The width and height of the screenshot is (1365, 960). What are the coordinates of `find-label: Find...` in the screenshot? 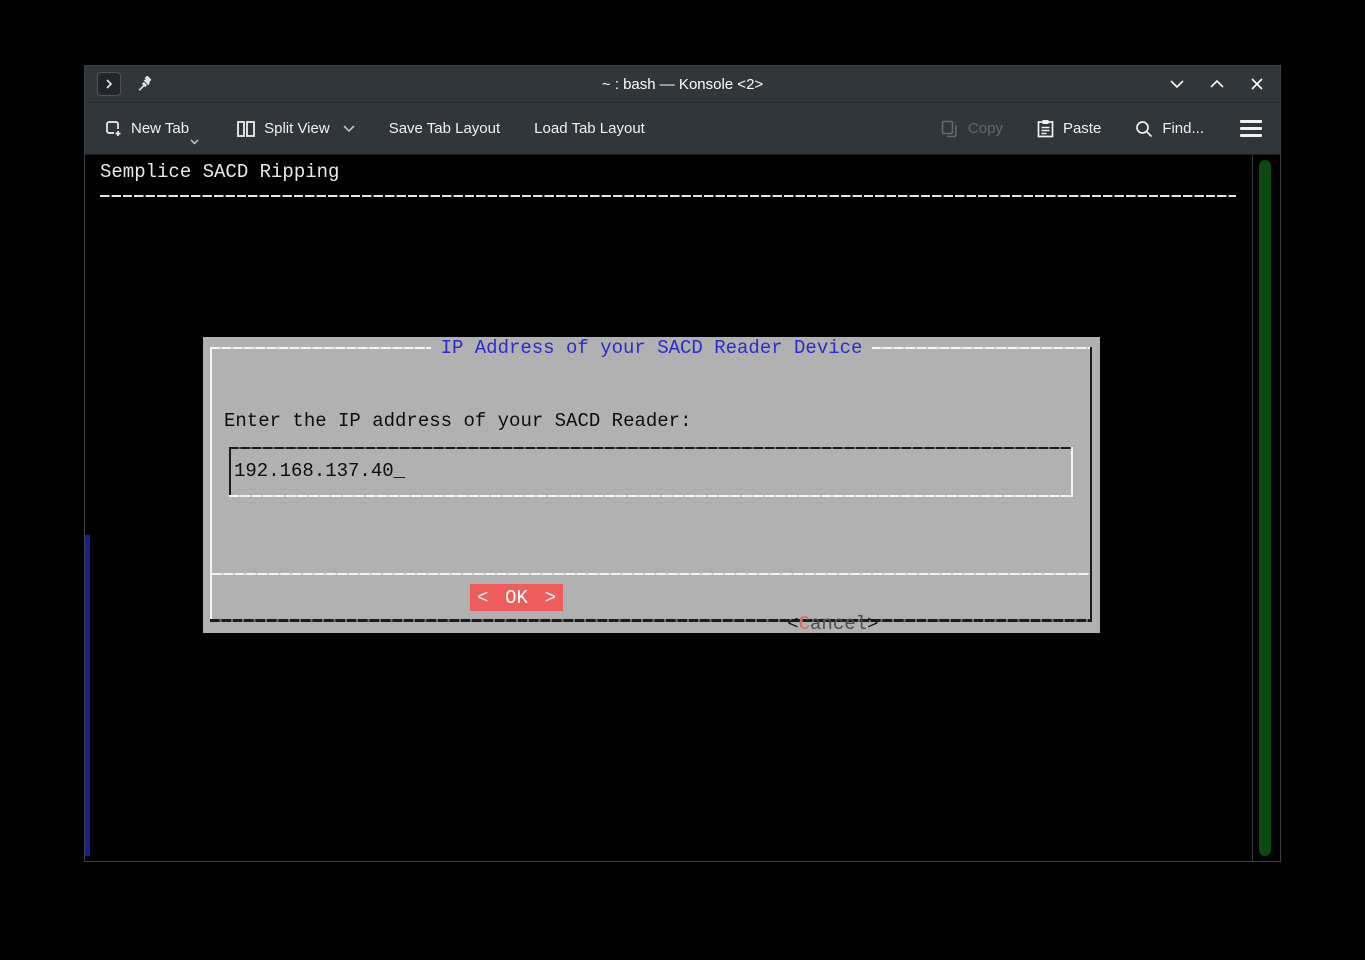 It's located at (1183, 128).